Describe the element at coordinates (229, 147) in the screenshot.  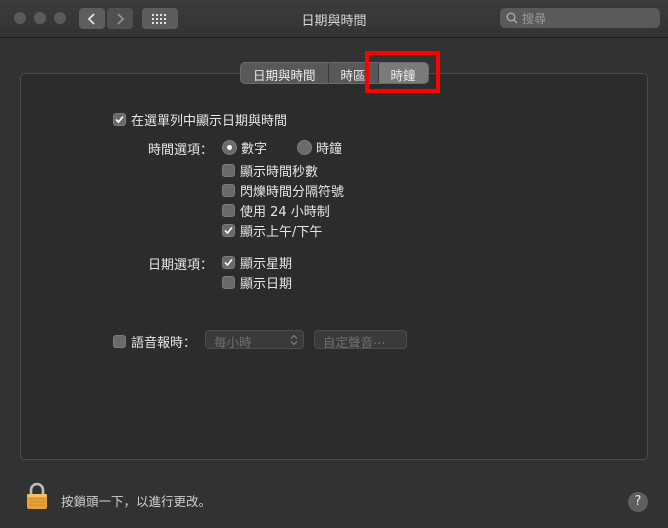
I see `digital-radio` at that location.